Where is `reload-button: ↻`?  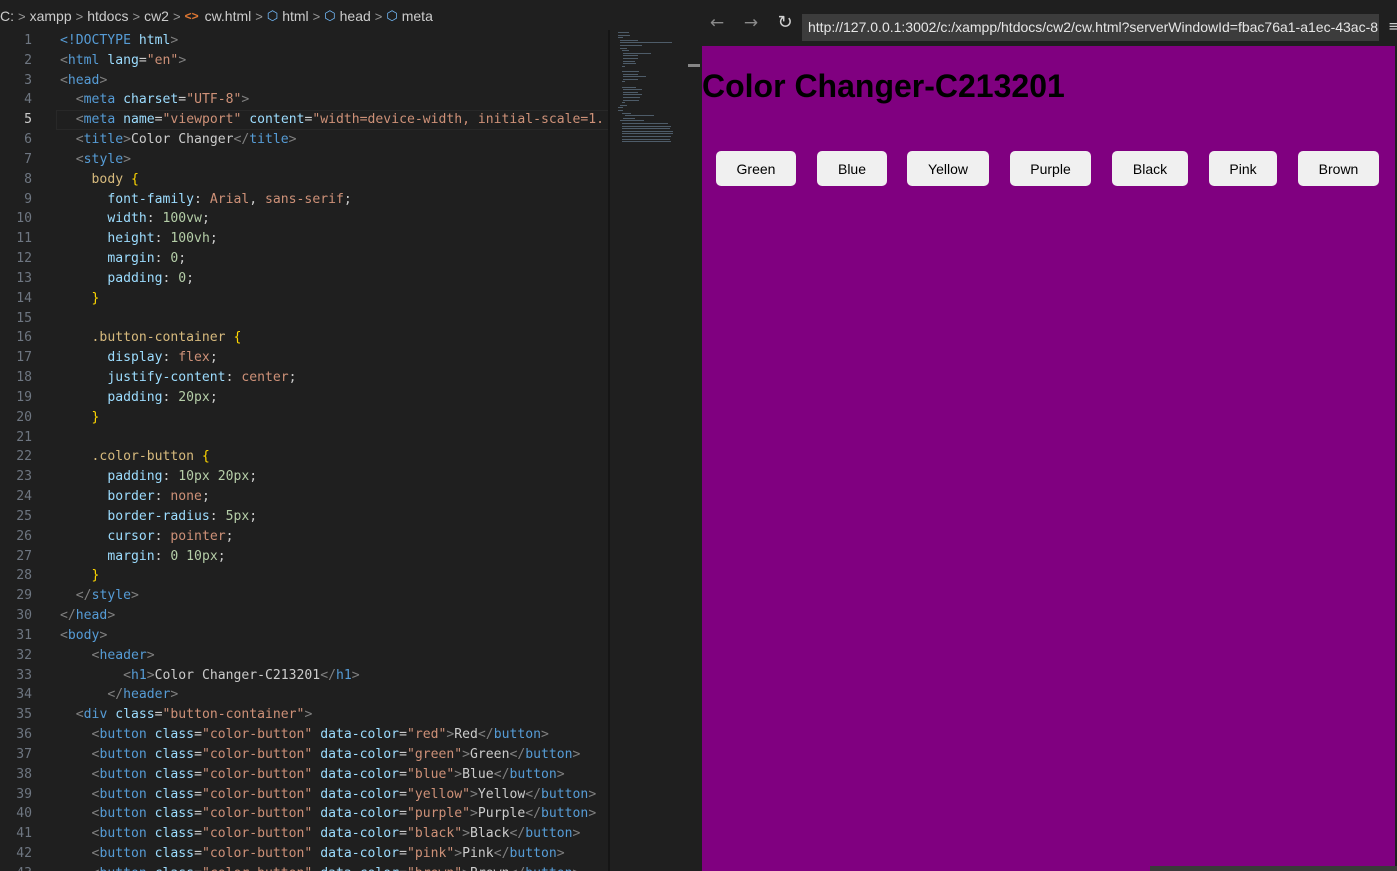 reload-button: ↻ is located at coordinates (785, 23).